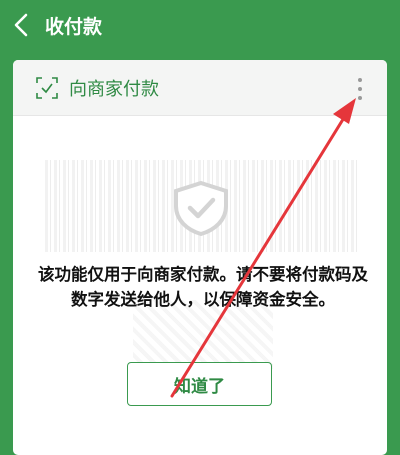  What do you see at coordinates (22, 25) in the screenshot?
I see `back-arrow-icon` at bounding box center [22, 25].